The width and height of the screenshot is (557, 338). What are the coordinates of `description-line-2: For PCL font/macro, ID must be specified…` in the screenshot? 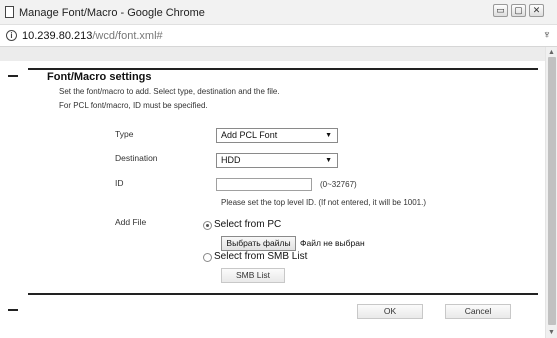 It's located at (133, 105).